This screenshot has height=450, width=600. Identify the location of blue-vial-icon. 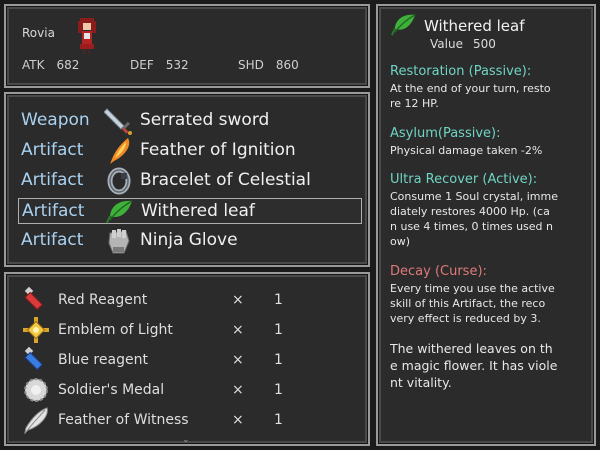
(33, 358).